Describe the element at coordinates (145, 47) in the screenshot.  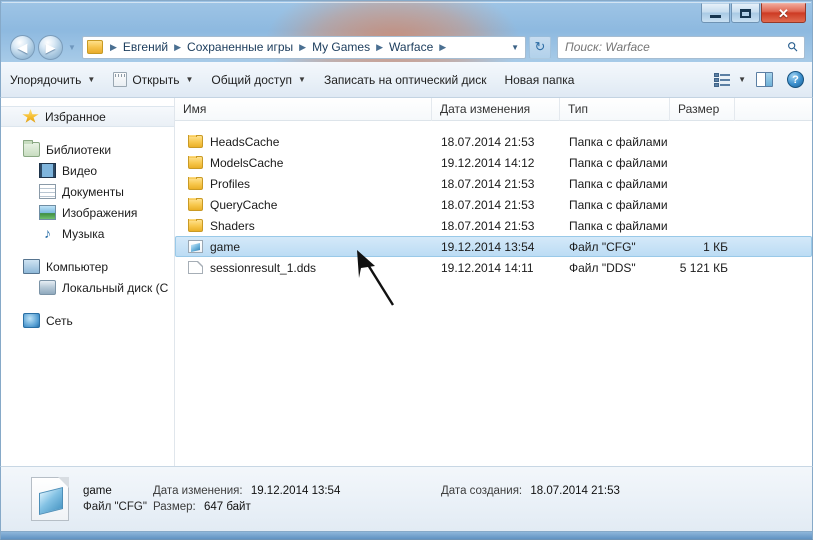
I see `breadcrumb-item-user: Евгений` at that location.